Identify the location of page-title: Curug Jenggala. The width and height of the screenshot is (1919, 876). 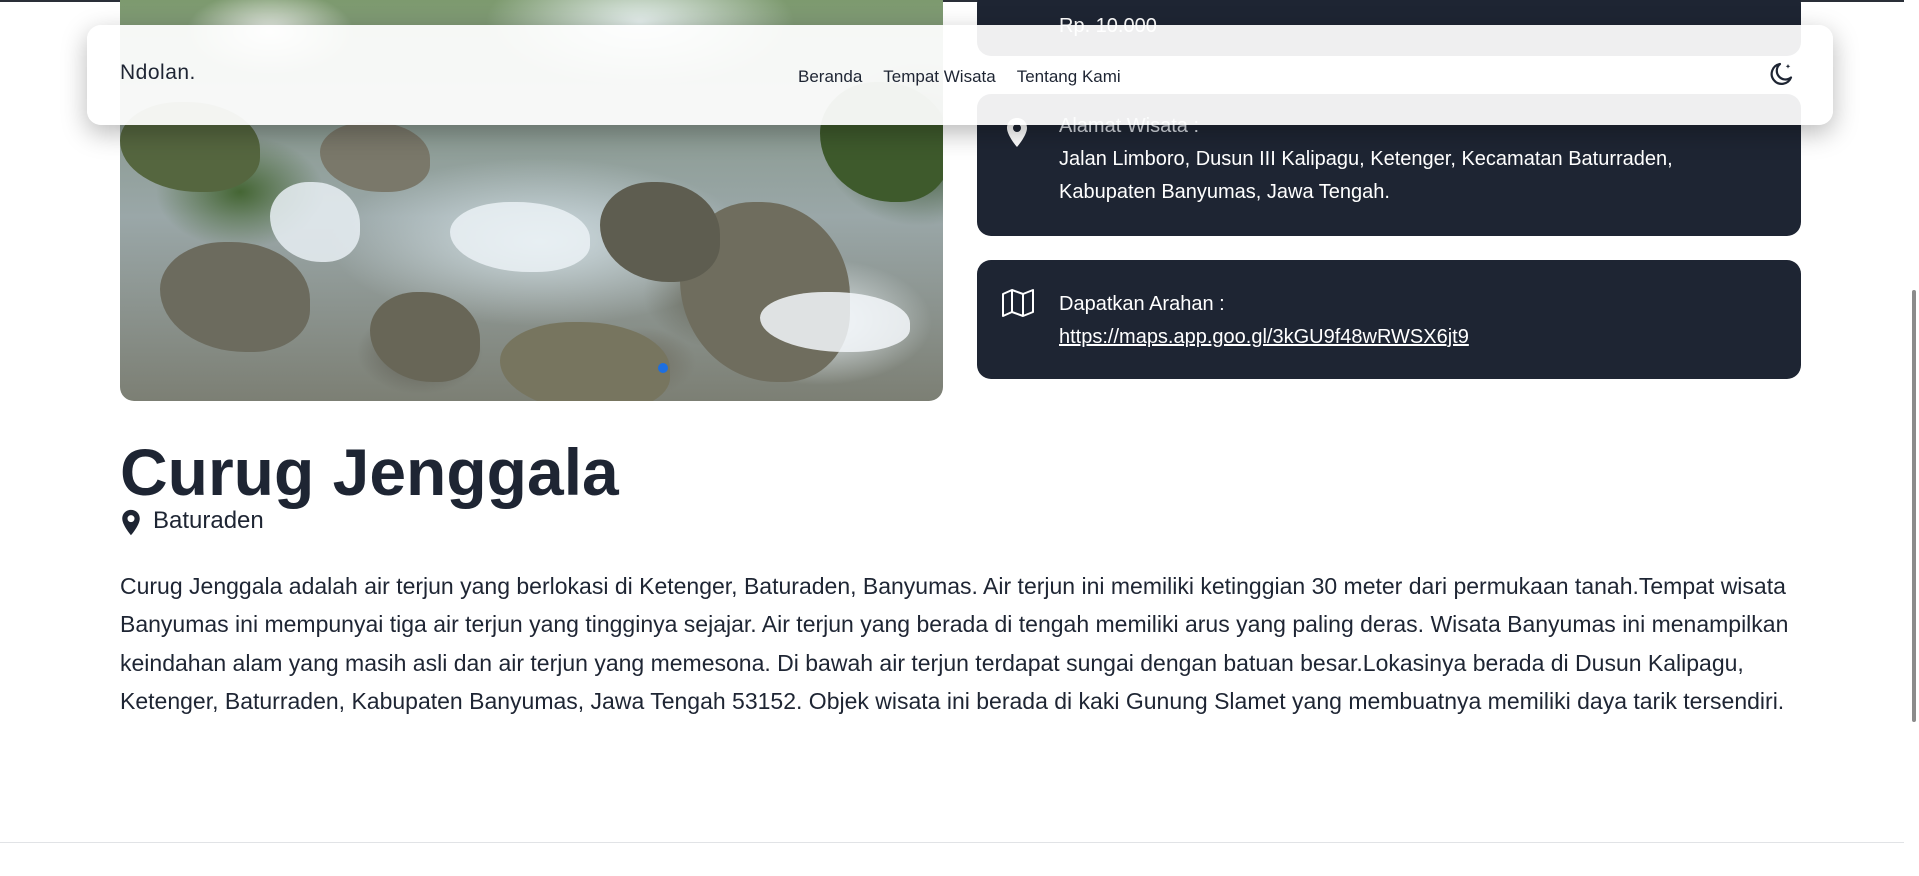
(369, 472).